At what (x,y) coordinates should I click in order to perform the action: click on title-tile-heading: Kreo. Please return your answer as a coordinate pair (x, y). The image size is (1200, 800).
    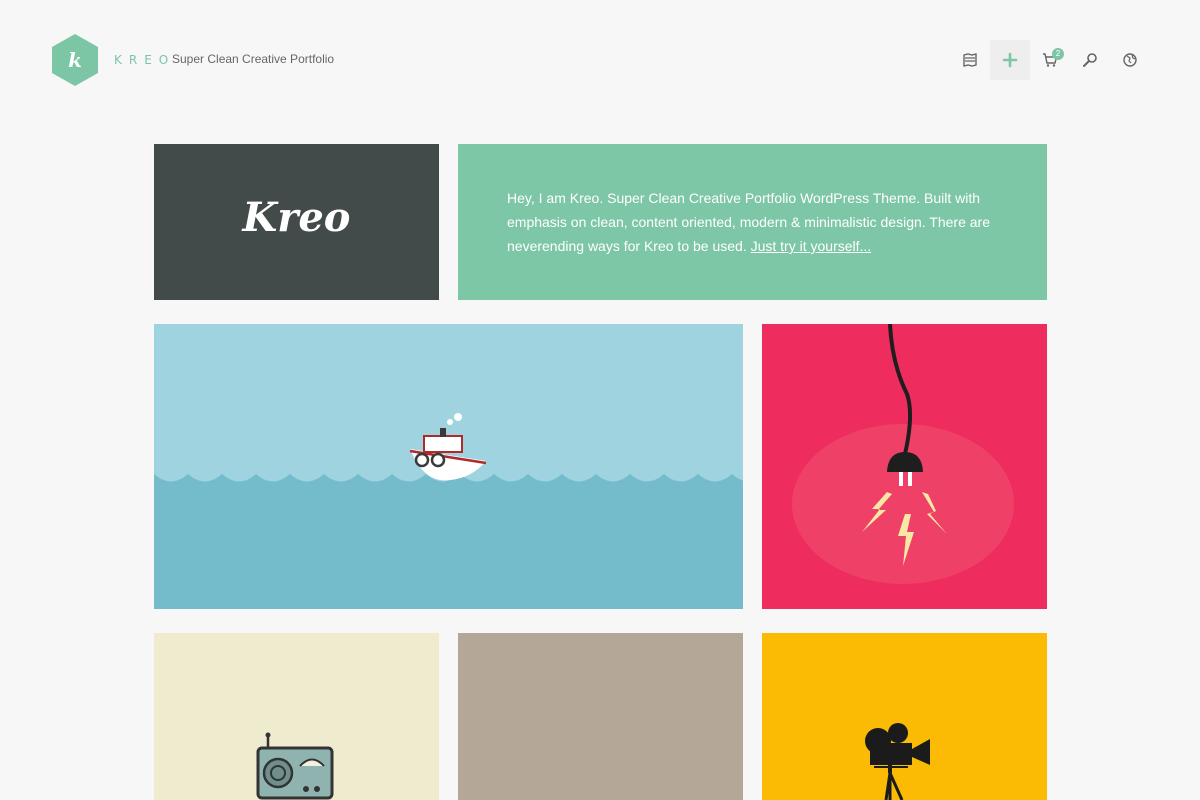
    Looking at the image, I should click on (296, 217).